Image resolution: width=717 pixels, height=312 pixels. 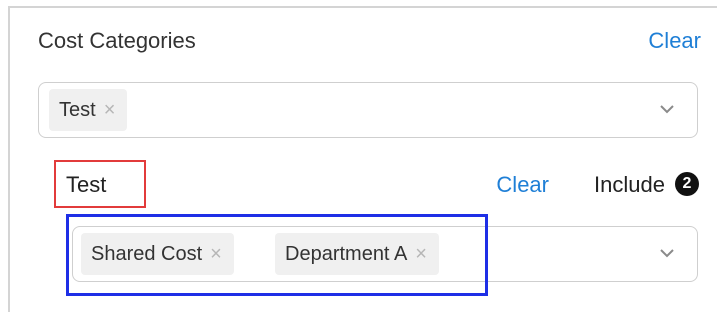 I want to click on remove-tag-icon: ×, so click(x=110, y=110).